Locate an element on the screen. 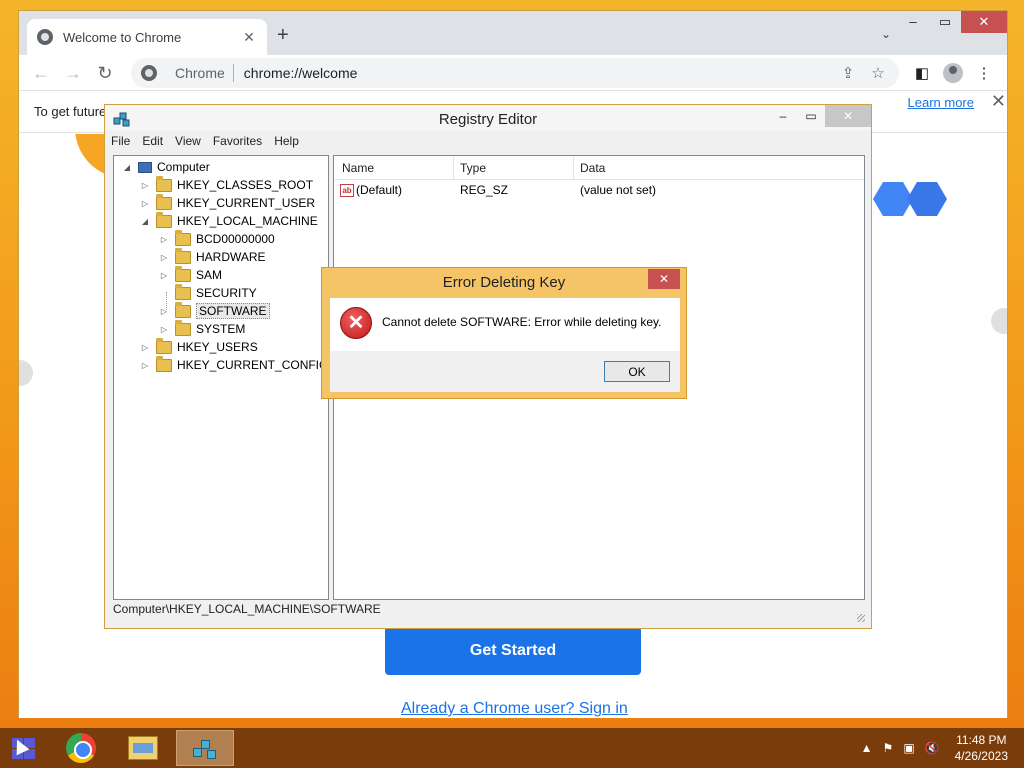  profile-avatar-icon is located at coordinates (953, 72).